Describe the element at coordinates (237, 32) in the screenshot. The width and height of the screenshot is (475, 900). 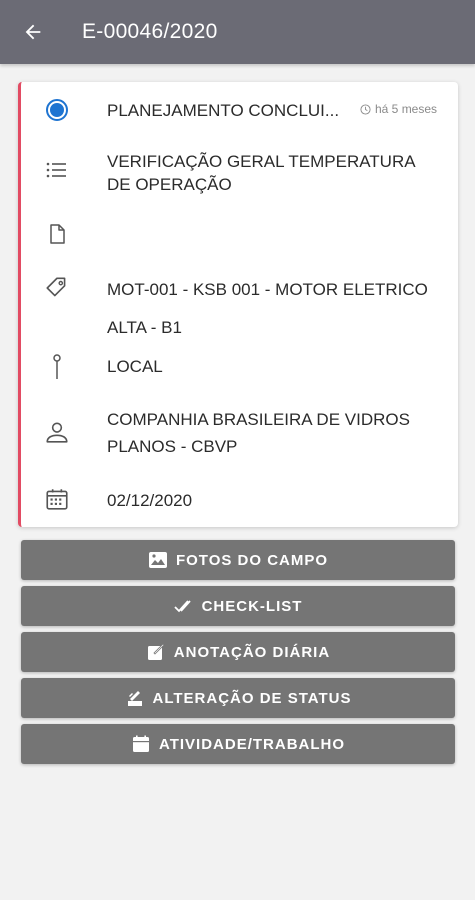
I see `app-bar: E-00046/2020` at that location.